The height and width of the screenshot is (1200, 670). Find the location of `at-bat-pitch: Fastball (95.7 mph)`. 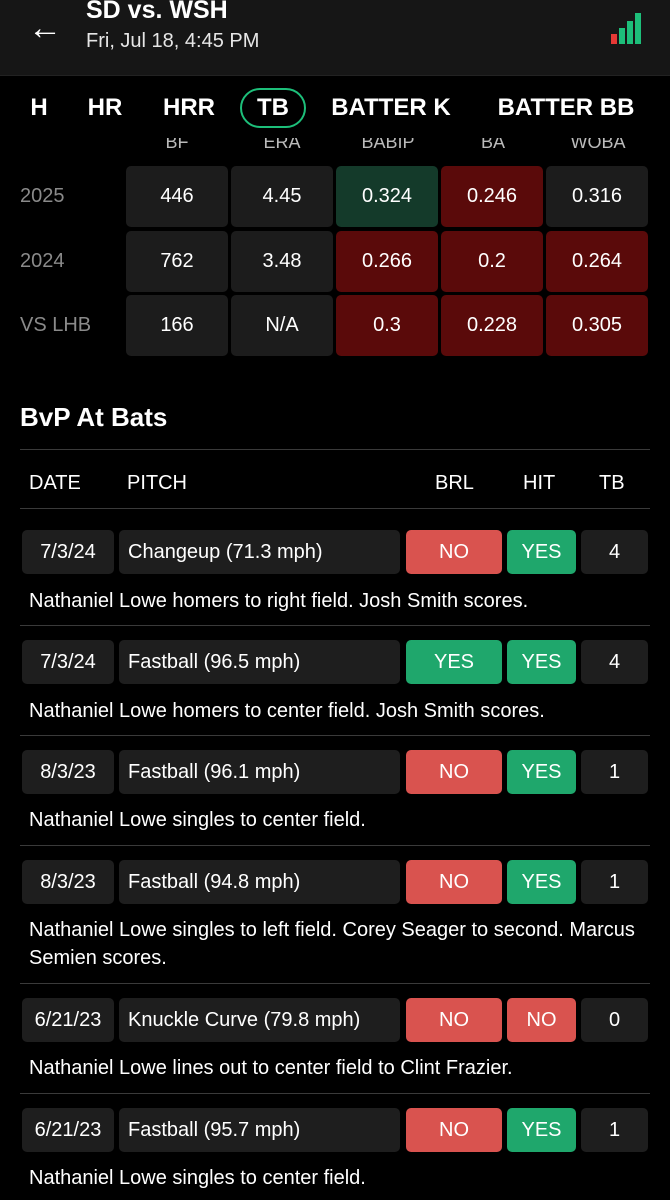

at-bat-pitch: Fastball (95.7 mph) is located at coordinates (259, 1130).